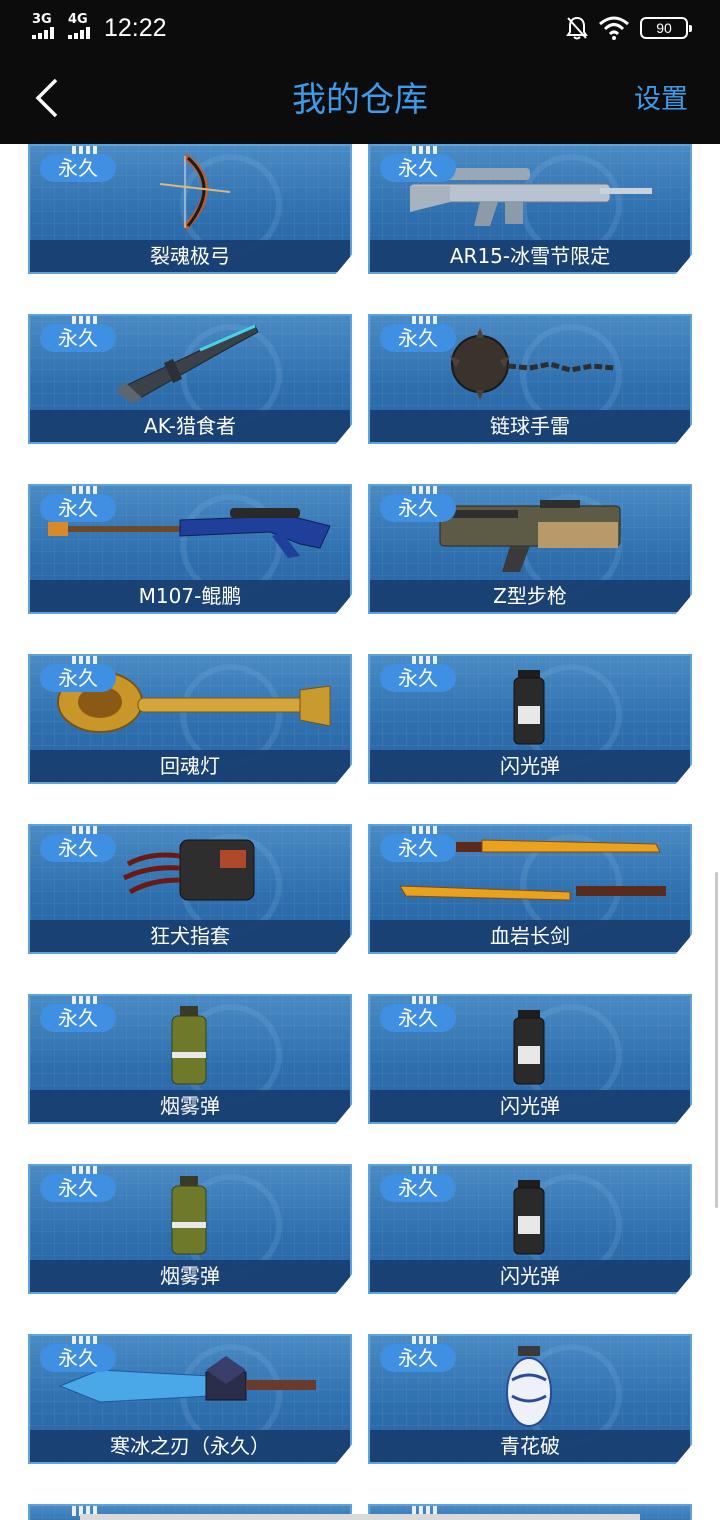  I want to click on nav-bar: 我的仓库 设置, so click(360, 100).